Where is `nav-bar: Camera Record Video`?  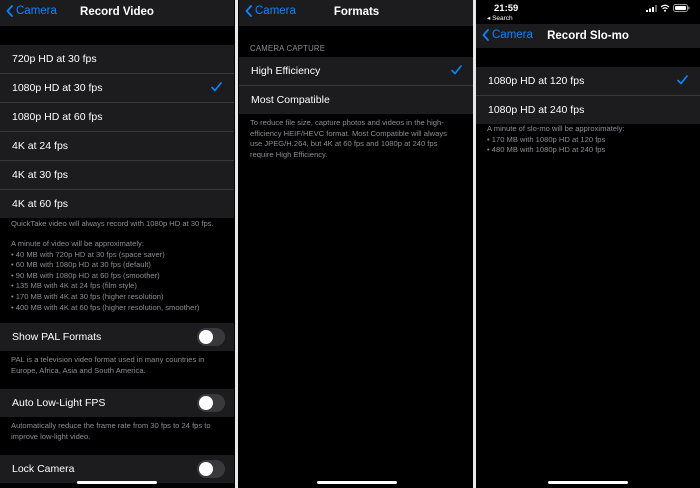
nav-bar: Camera Record Video is located at coordinates (117, 13).